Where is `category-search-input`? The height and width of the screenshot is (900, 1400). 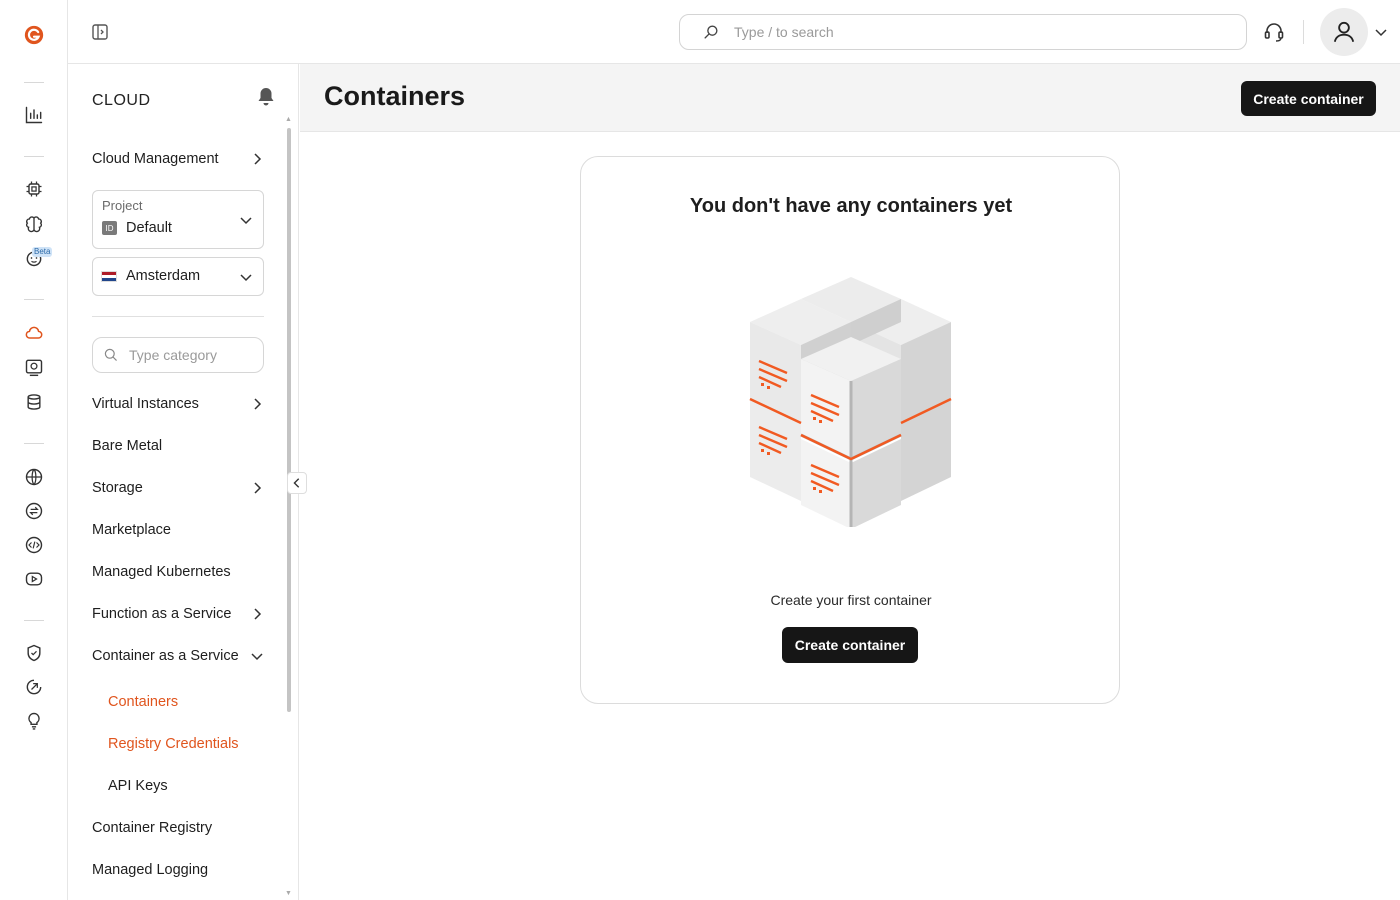
category-search-input is located at coordinates (194, 355).